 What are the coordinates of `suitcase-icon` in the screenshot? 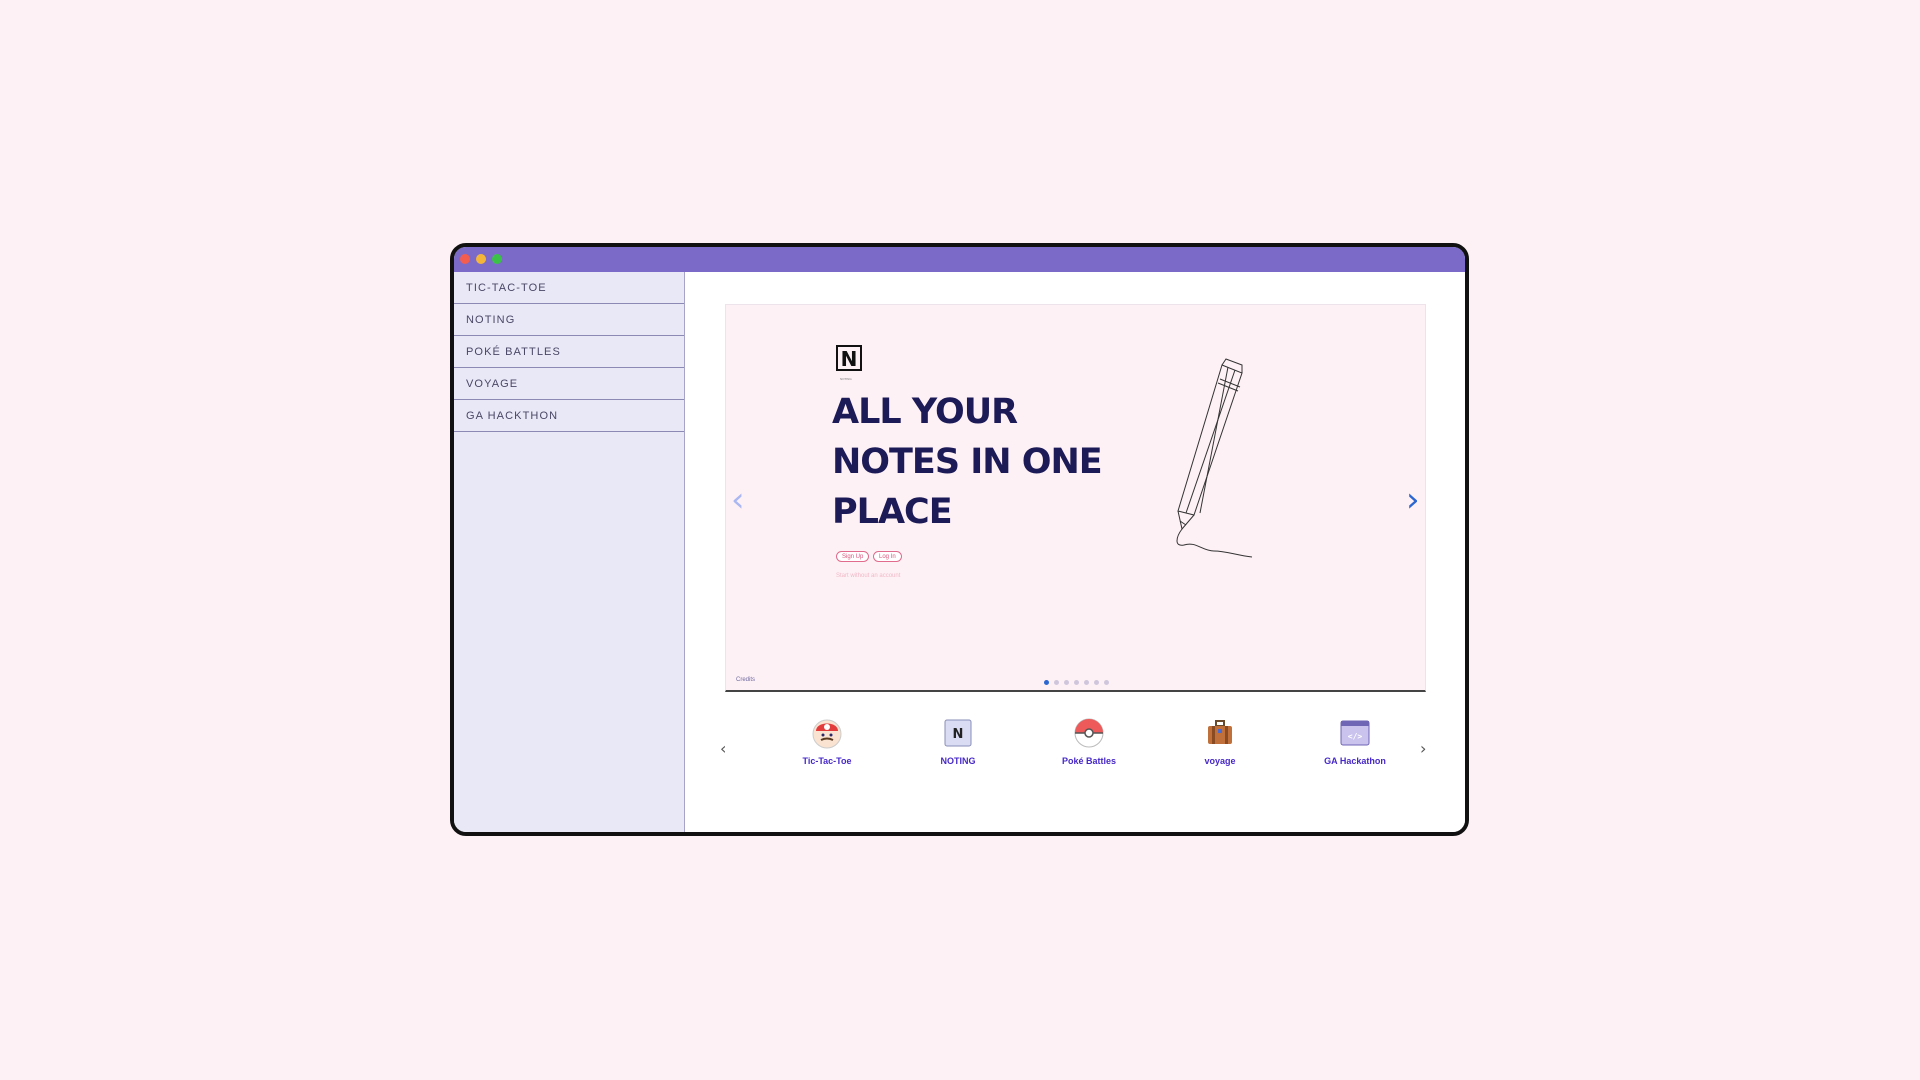 It's located at (1220, 732).